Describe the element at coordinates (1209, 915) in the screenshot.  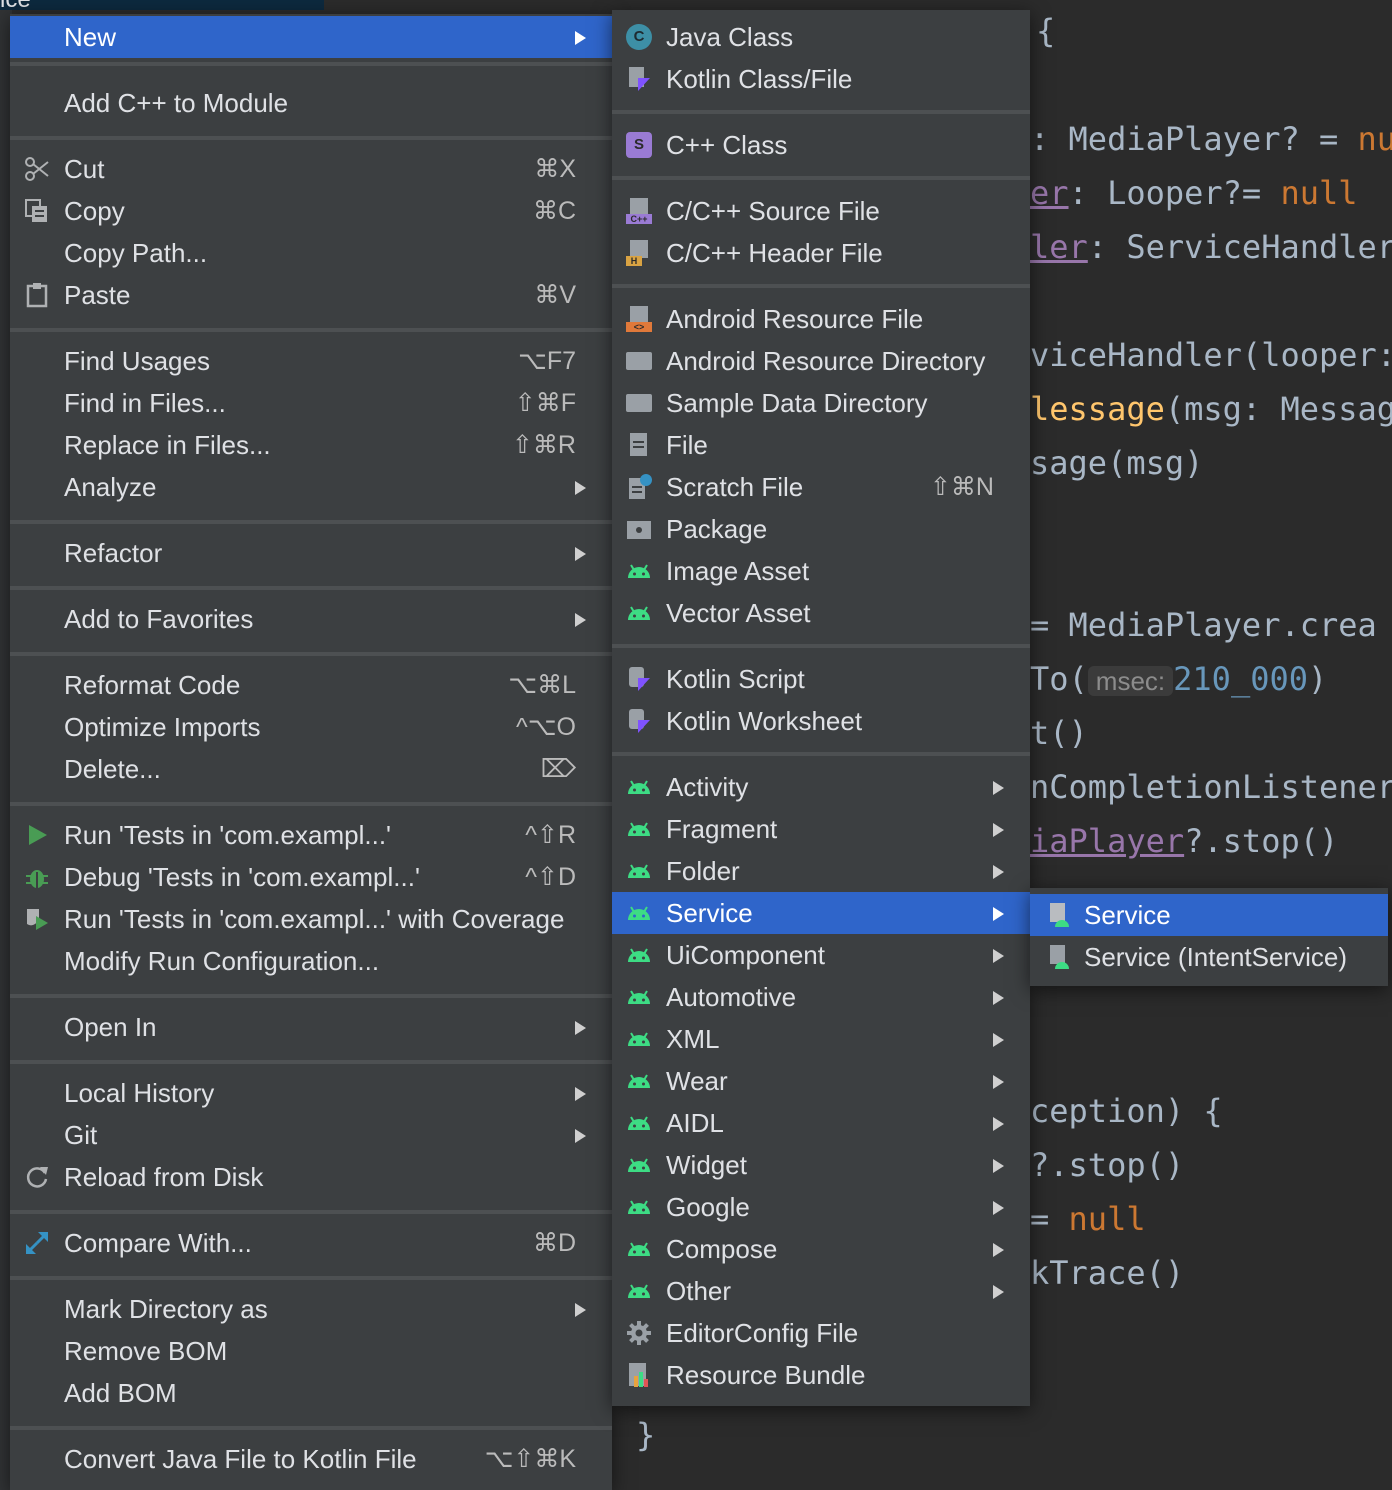
I see `menu-item-service-create: Service` at that location.